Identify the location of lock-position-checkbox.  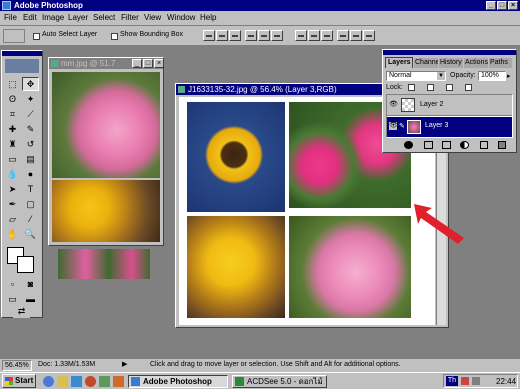
(449, 87).